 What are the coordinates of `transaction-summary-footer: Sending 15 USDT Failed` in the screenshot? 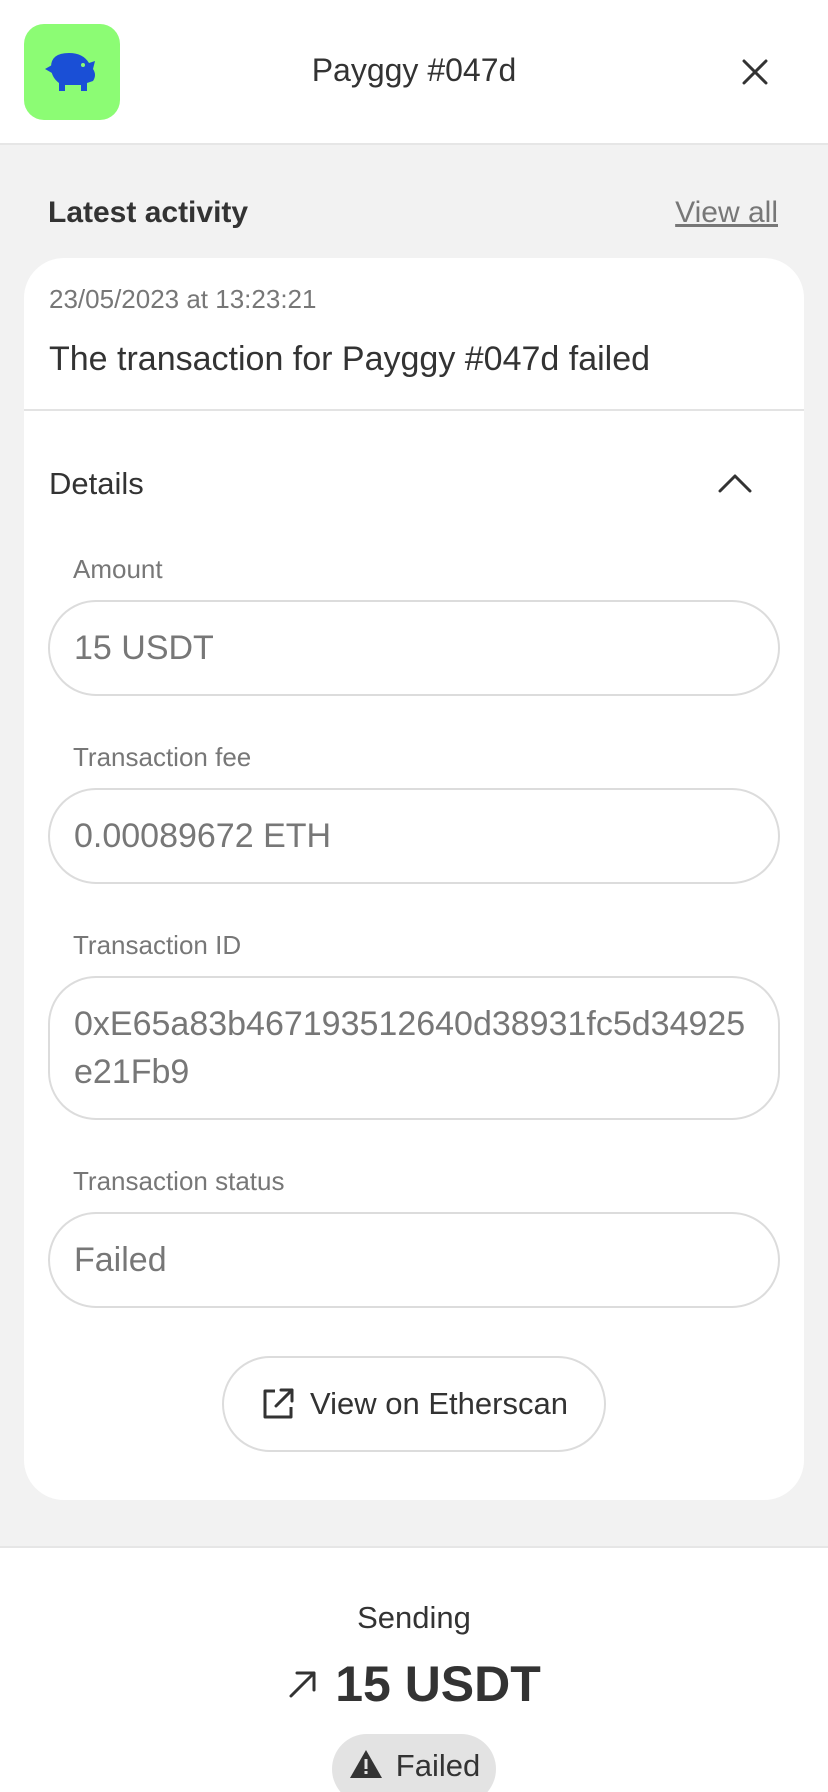 It's located at (414, 1669).